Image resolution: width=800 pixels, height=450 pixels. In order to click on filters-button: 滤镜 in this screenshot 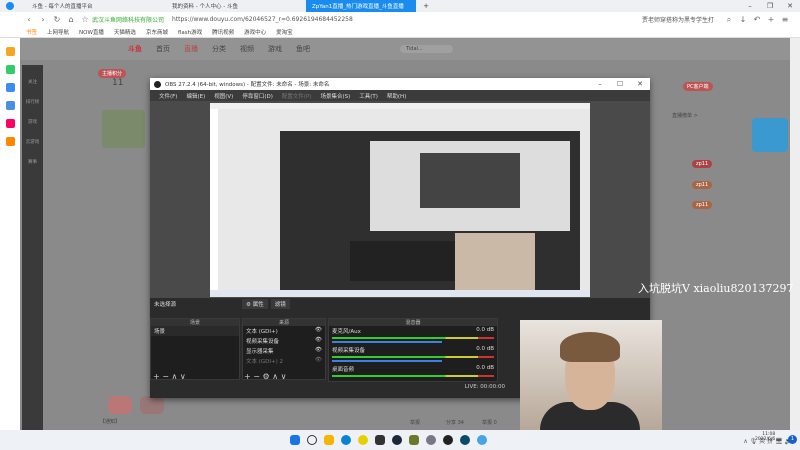, I will do `click(280, 304)`.